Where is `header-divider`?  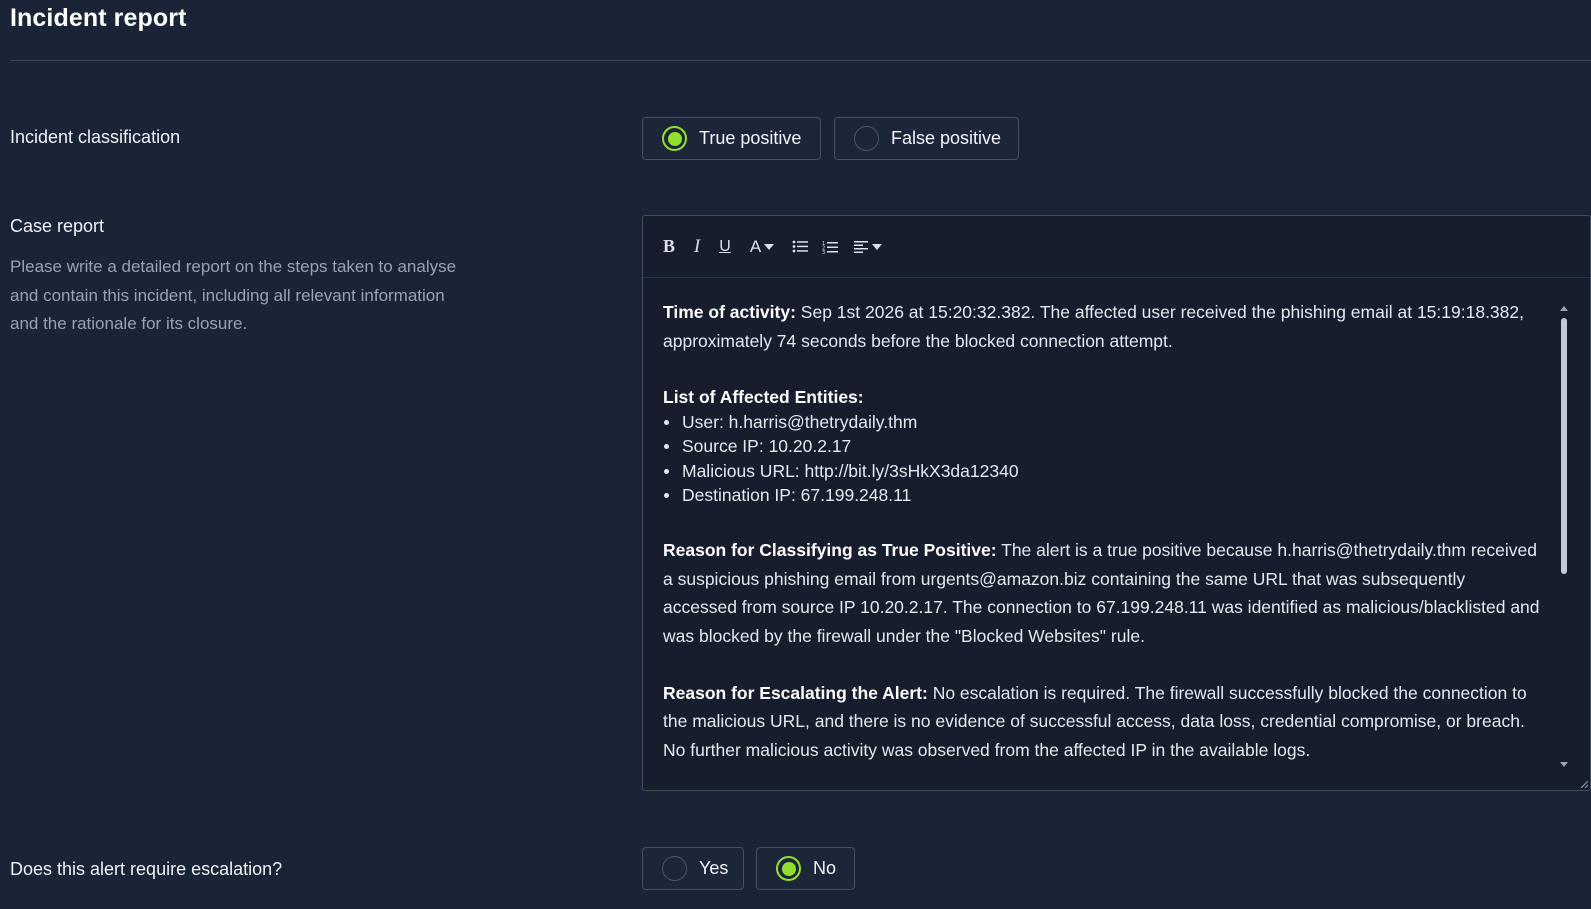 header-divider is located at coordinates (800, 60).